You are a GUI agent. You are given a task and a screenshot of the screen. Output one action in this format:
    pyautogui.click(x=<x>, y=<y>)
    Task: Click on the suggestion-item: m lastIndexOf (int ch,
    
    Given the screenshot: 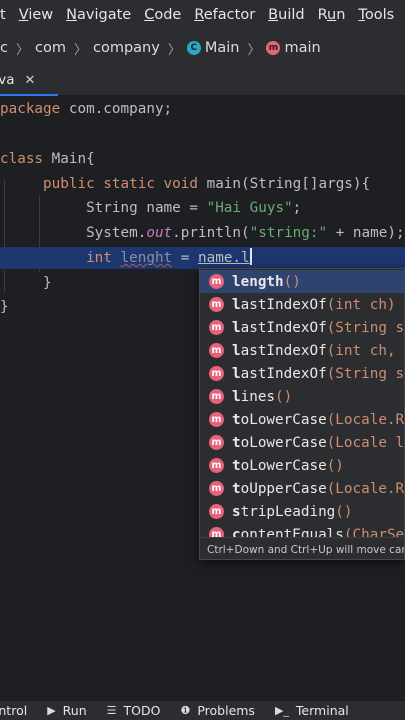 What is the action you would take?
    pyautogui.click(x=302, y=350)
    